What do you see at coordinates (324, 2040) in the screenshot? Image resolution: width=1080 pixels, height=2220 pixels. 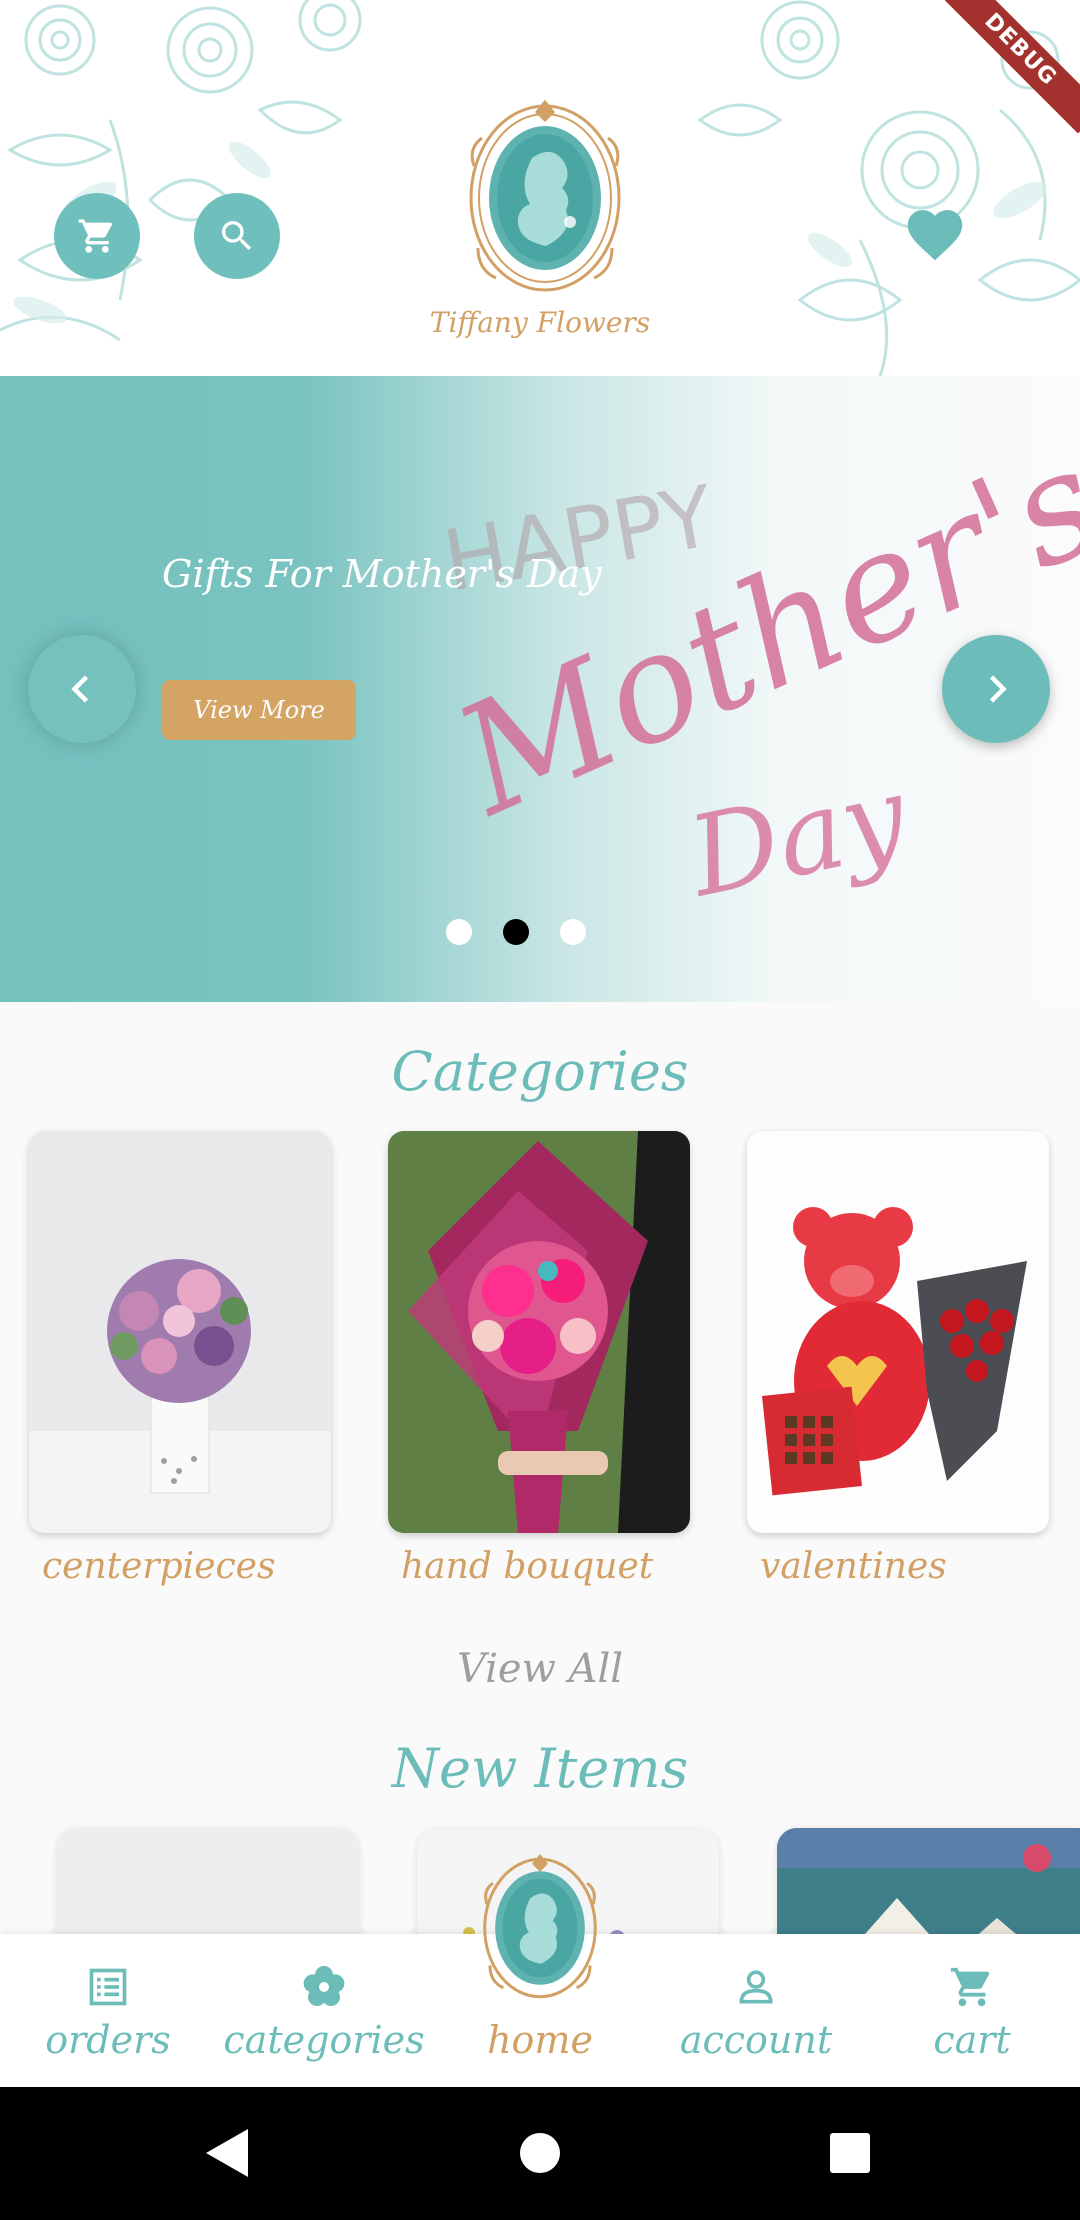 I see `nav-label-categories: categories` at bounding box center [324, 2040].